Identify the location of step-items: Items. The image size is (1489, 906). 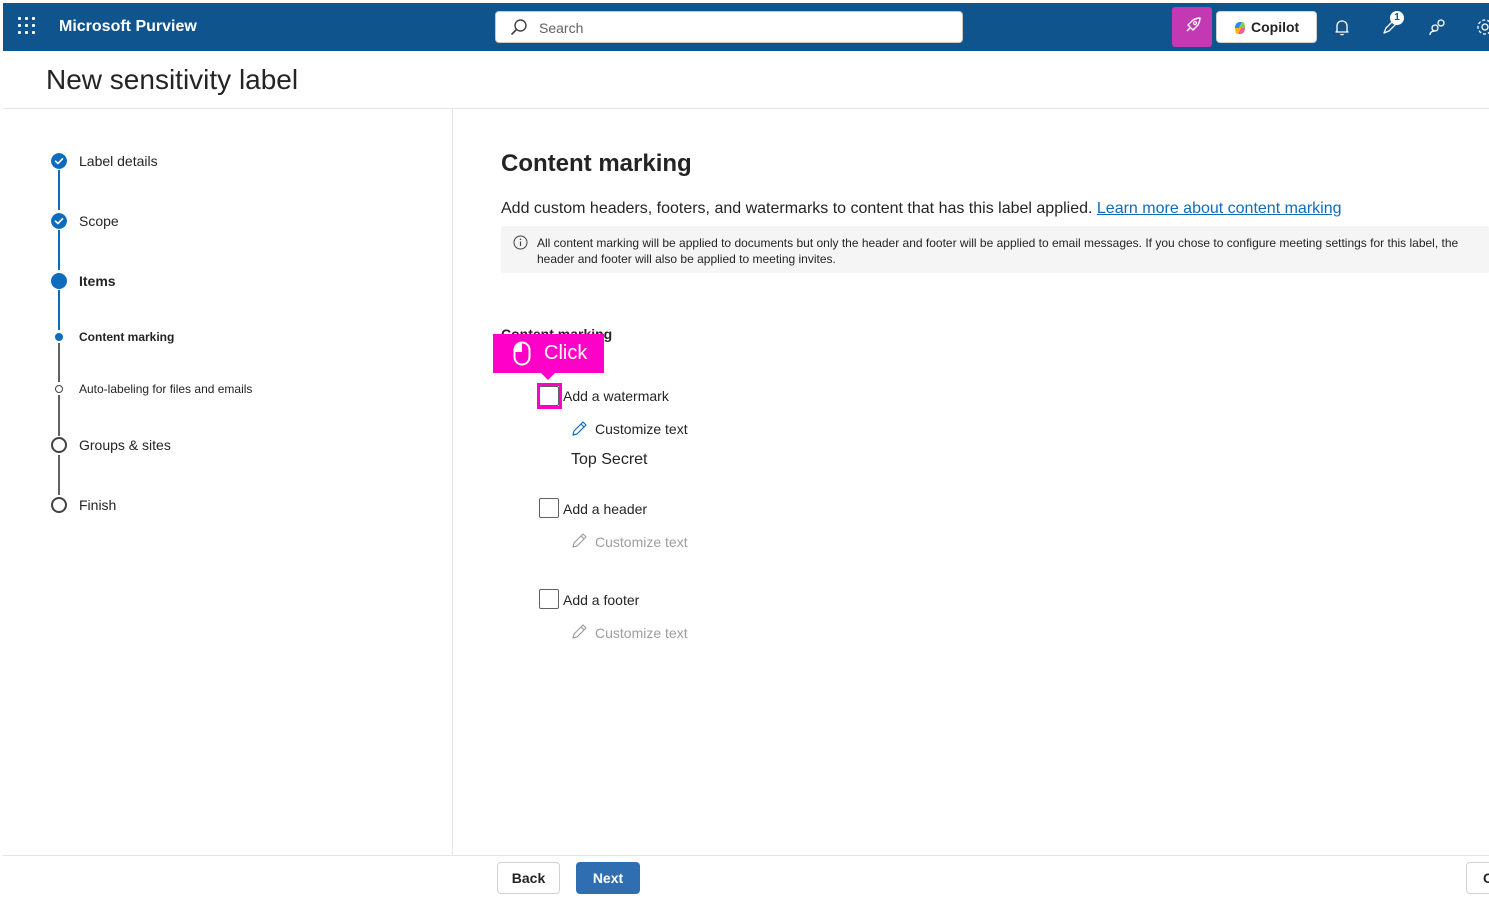
(97, 281).